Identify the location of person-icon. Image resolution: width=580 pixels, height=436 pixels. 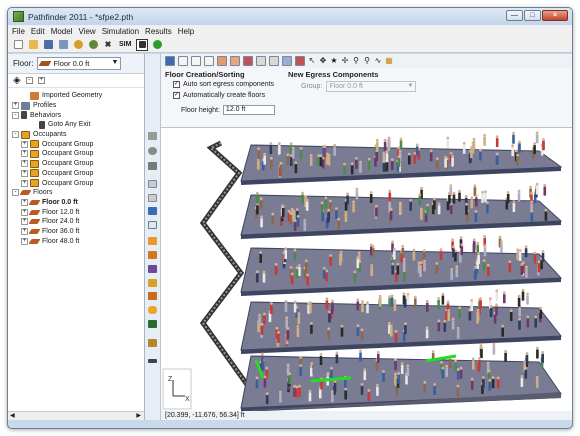
(152, 310).